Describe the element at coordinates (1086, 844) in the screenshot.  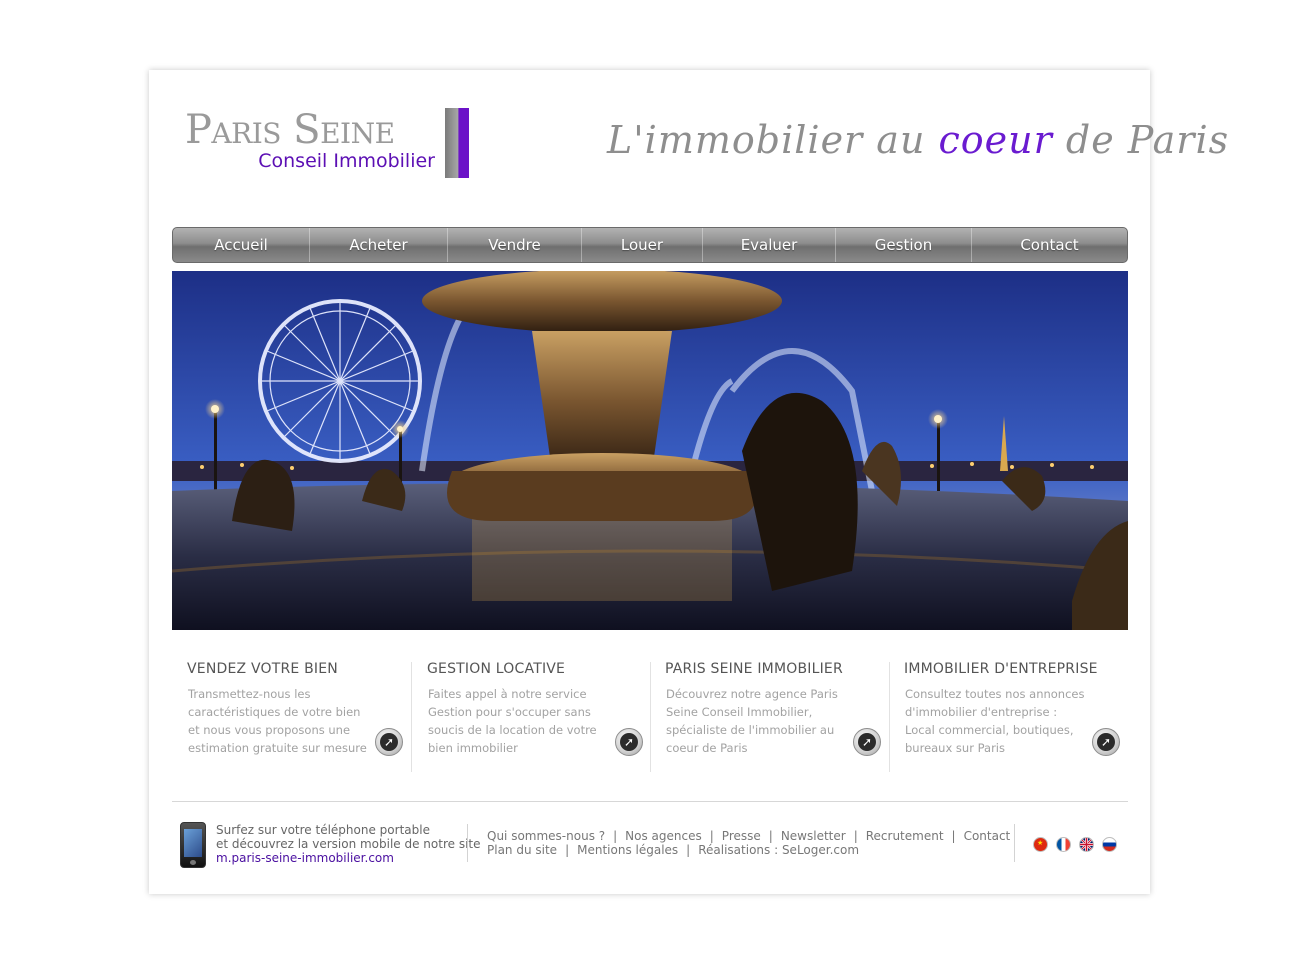
I see `uk-flag-icon` at that location.